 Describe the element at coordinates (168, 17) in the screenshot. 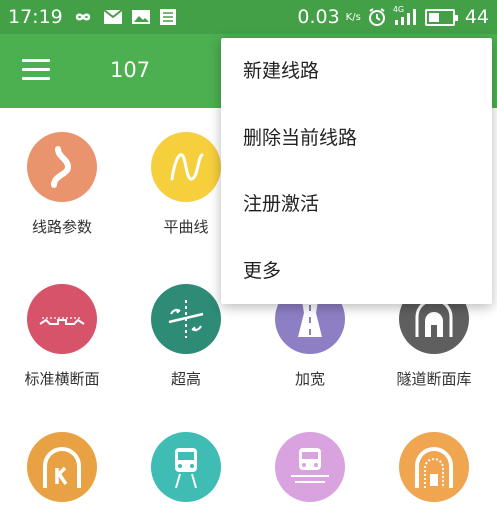

I see `document-icon` at that location.